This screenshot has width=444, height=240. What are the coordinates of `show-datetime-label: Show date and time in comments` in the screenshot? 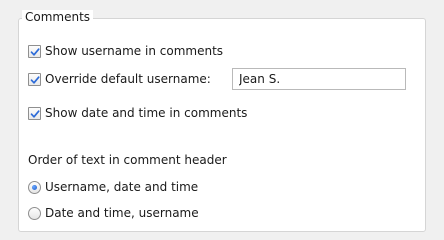 It's located at (146, 113).